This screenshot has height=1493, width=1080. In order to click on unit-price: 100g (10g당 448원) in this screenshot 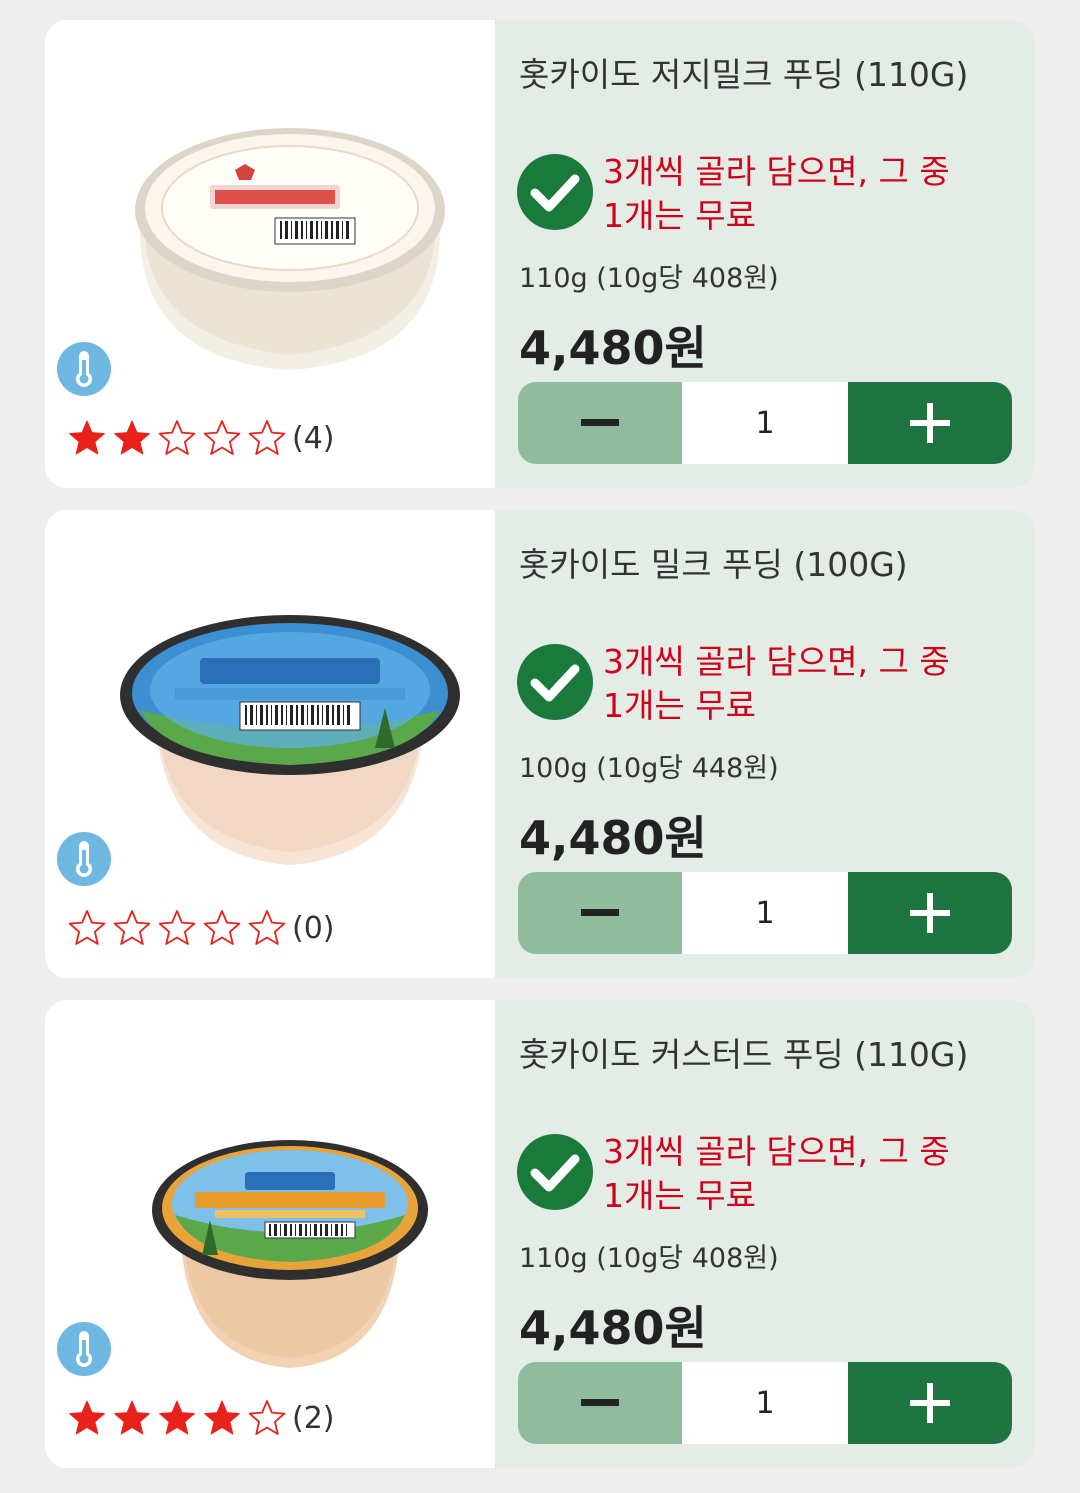, I will do `click(649, 768)`.